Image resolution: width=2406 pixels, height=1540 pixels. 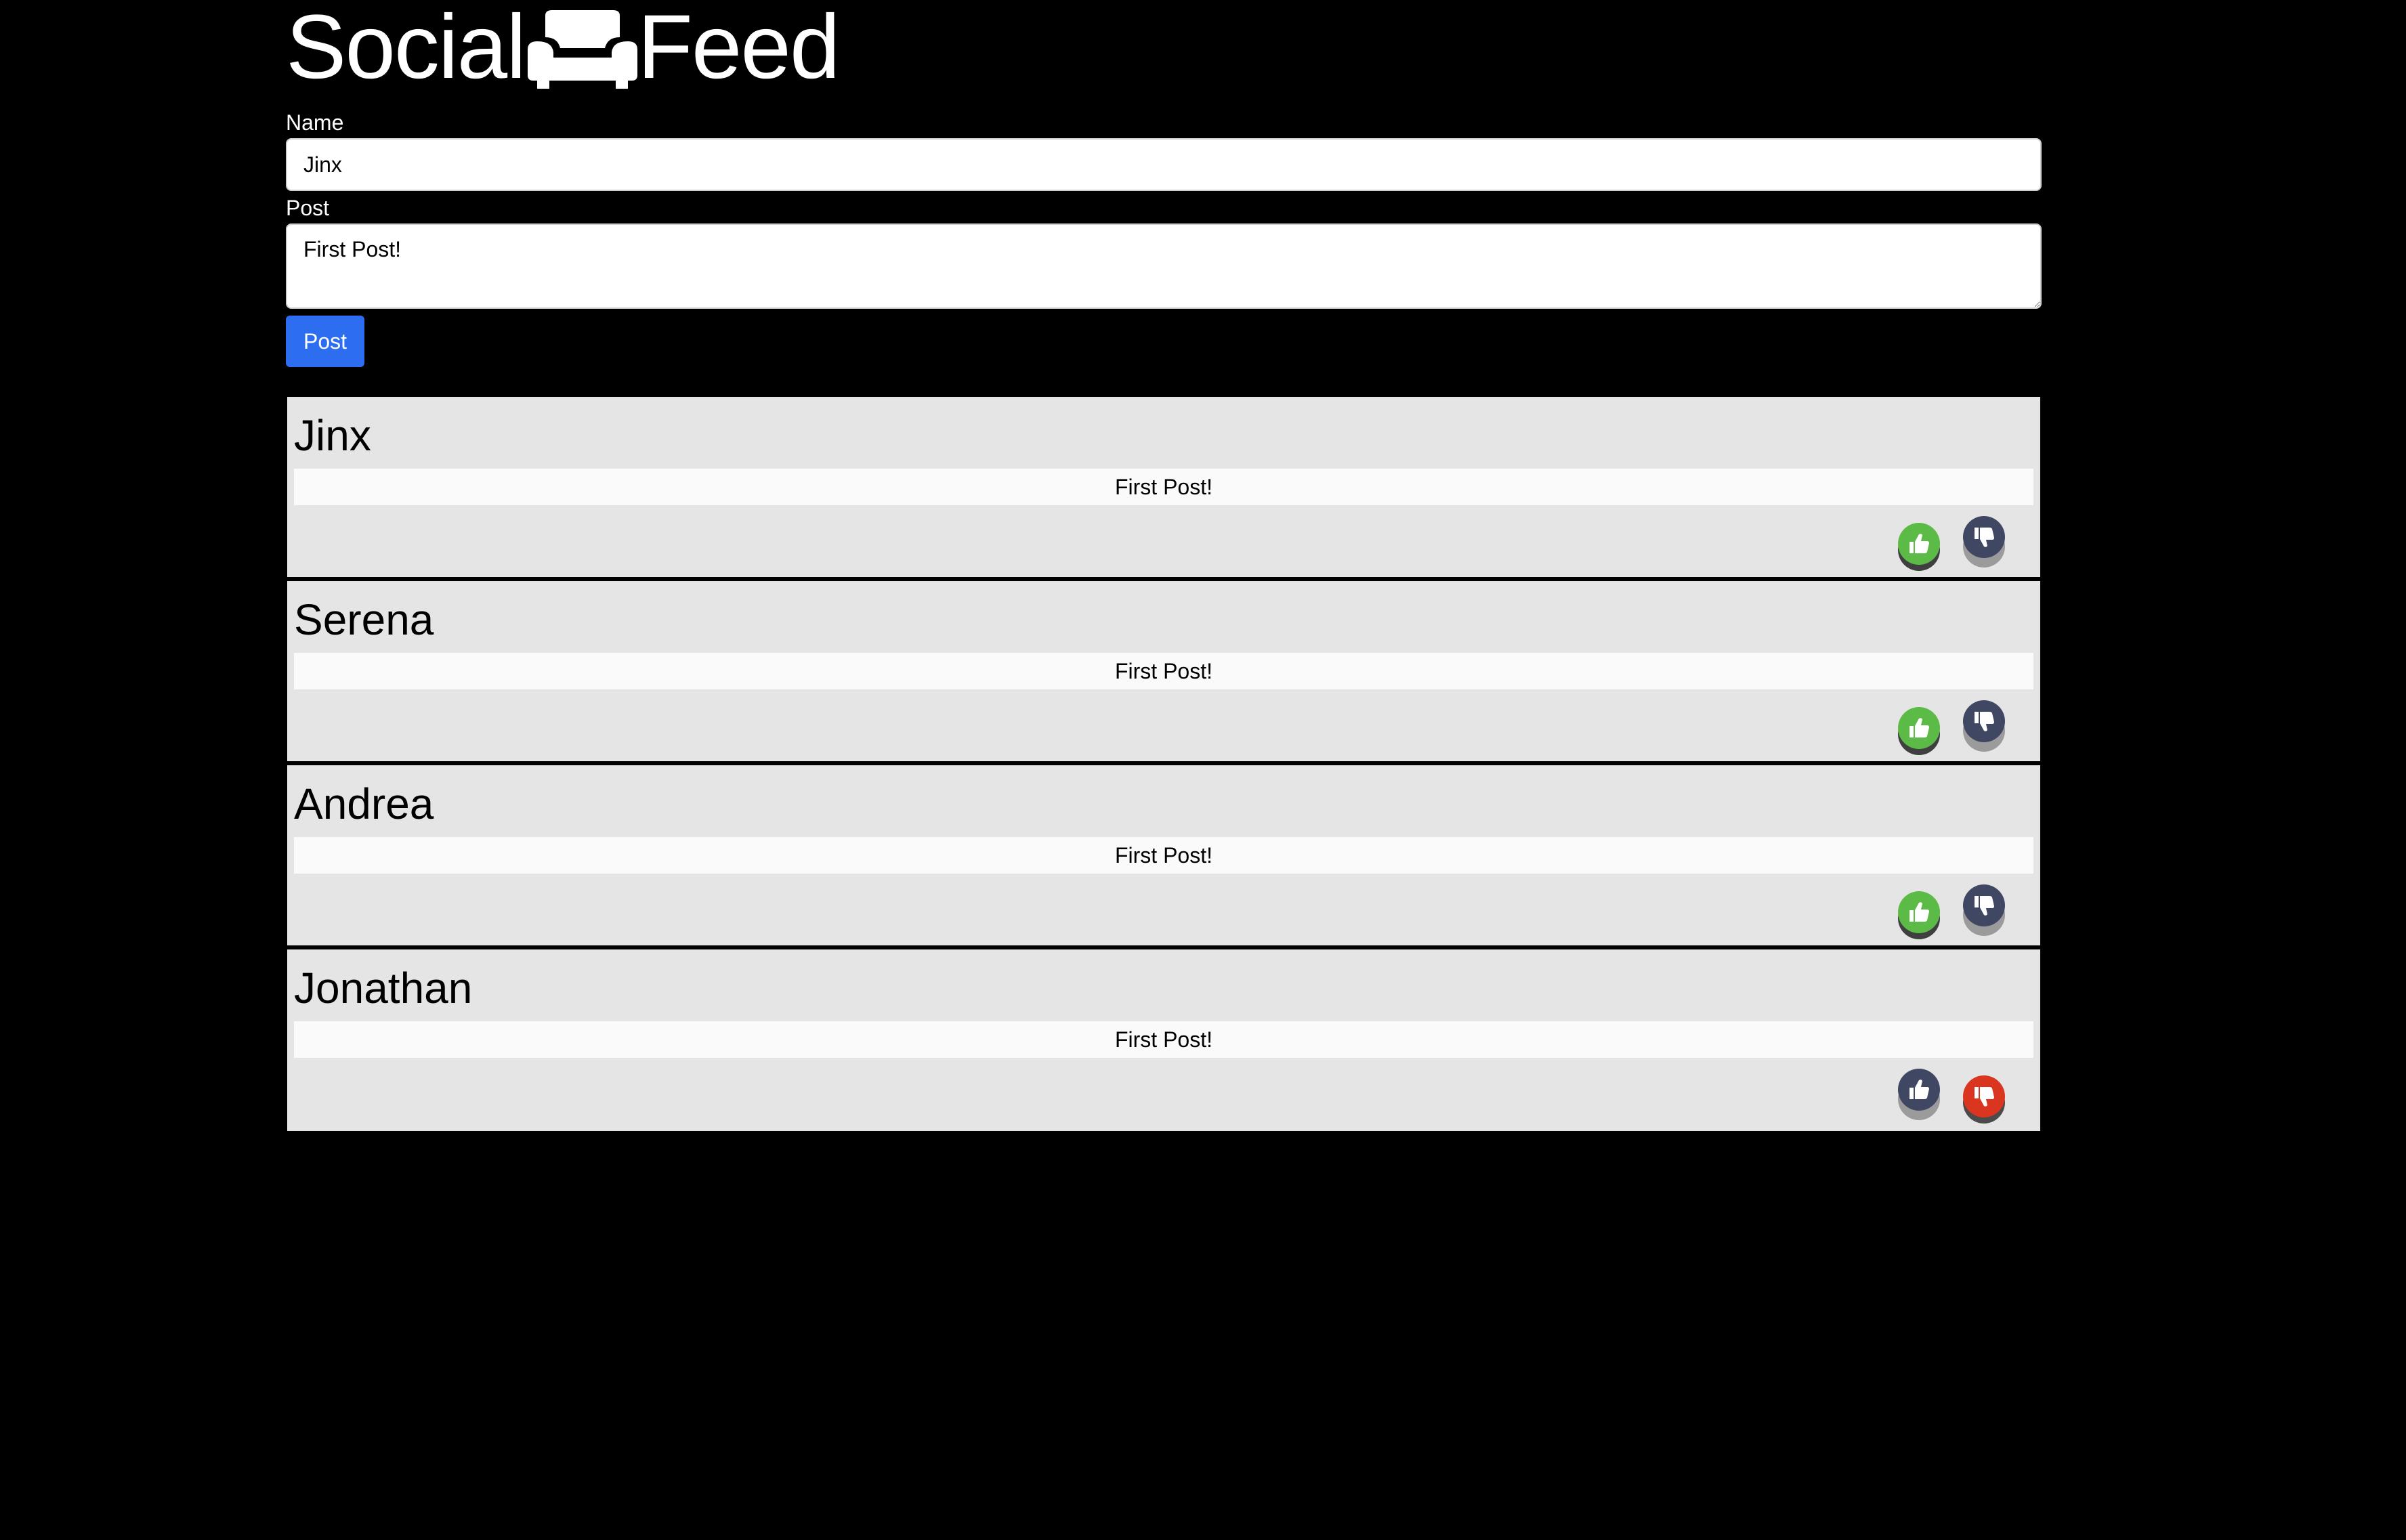 What do you see at coordinates (325, 341) in the screenshot?
I see `post-button: Post` at bounding box center [325, 341].